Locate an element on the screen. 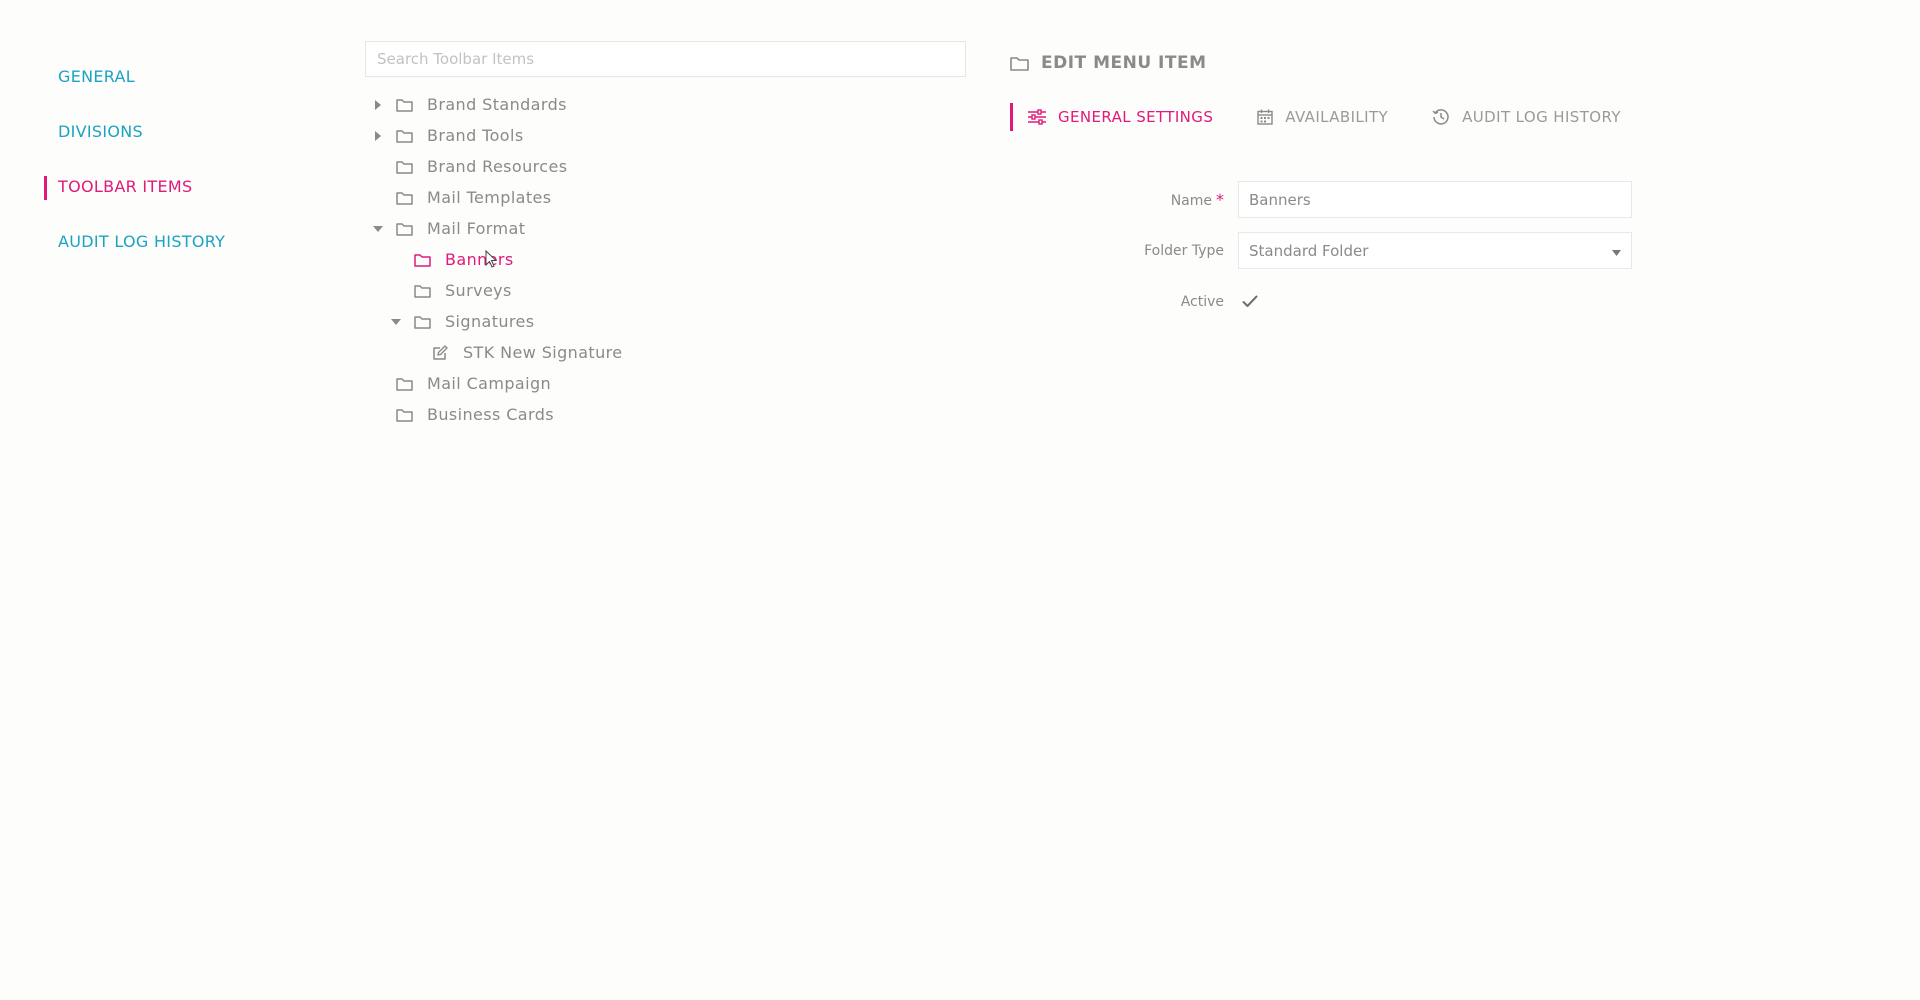 The image size is (1920, 1000). tree-item-brand-tools: Brand Tools is located at coordinates (665, 135).